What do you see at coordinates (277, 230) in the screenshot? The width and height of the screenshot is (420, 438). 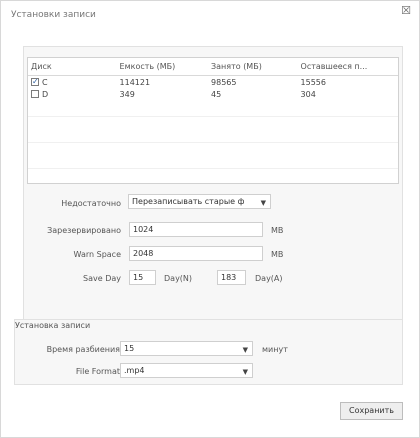 I see `reserved-unit: MB` at bounding box center [277, 230].